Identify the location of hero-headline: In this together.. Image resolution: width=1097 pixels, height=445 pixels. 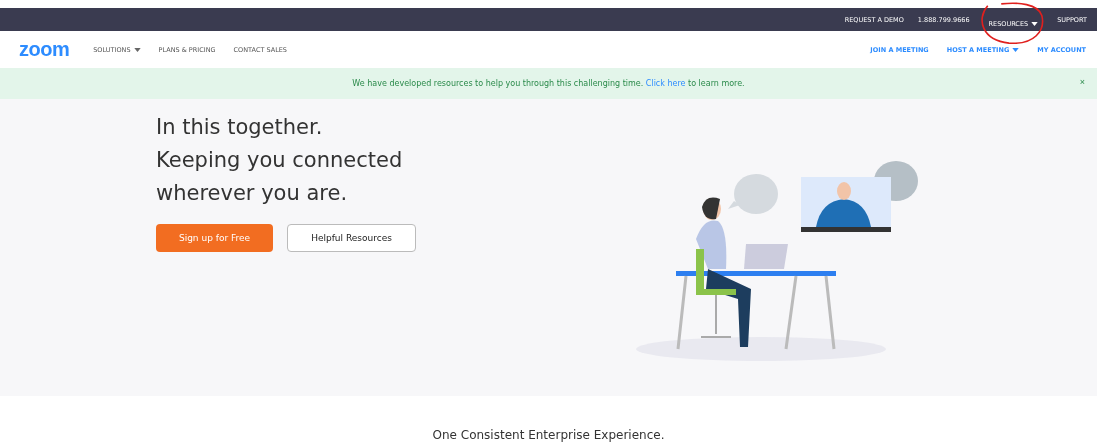
(240, 127).